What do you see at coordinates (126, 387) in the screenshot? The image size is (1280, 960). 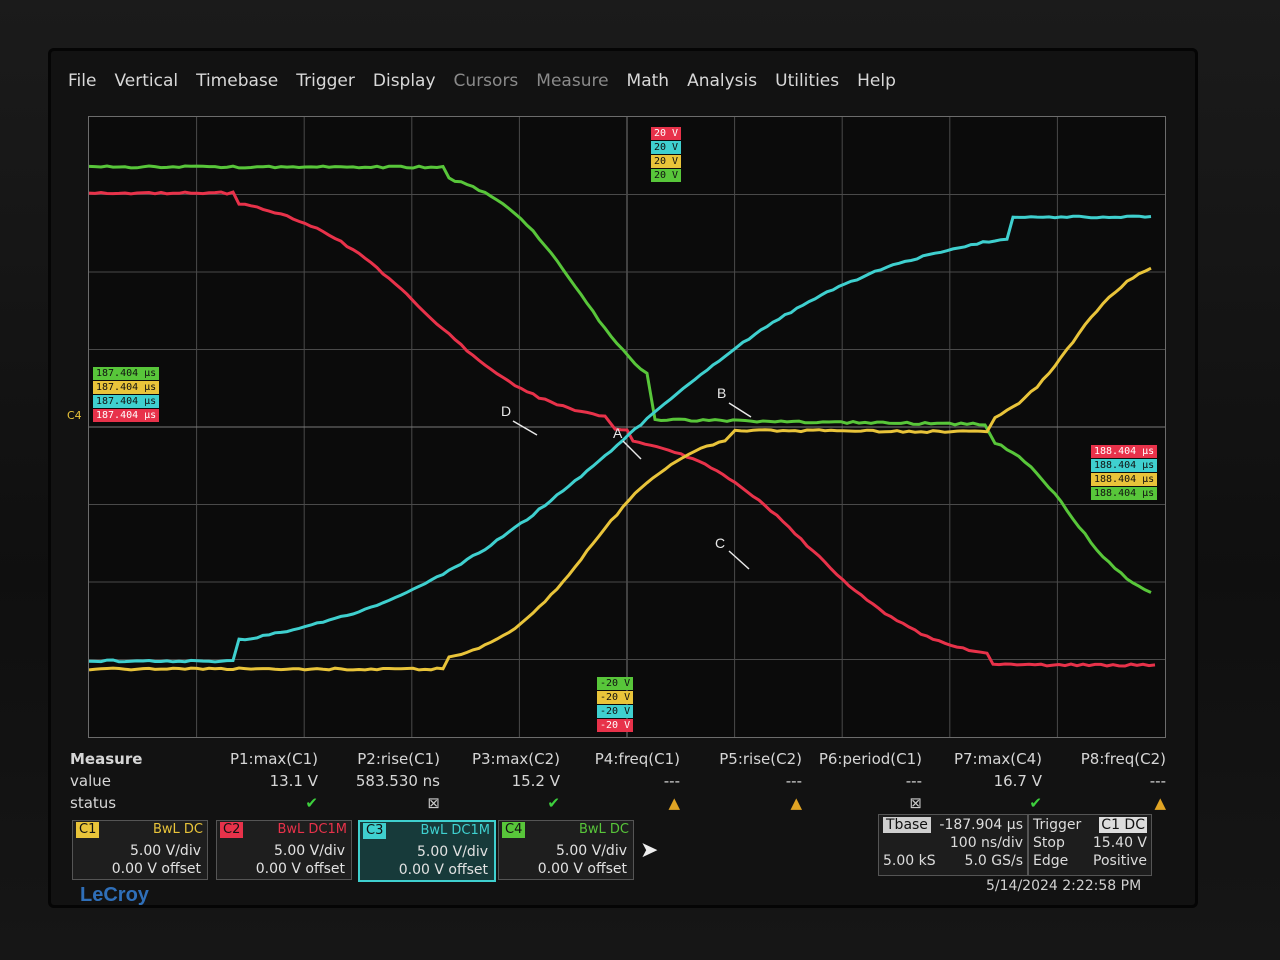 I see `time-tag-left-c1: 187.404 µs` at bounding box center [126, 387].